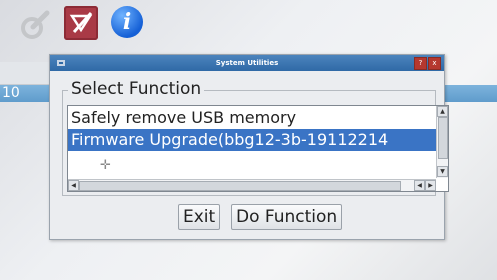 This screenshot has width=497, height=280. Describe the element at coordinates (81, 23) in the screenshot. I see `config-icon` at that location.